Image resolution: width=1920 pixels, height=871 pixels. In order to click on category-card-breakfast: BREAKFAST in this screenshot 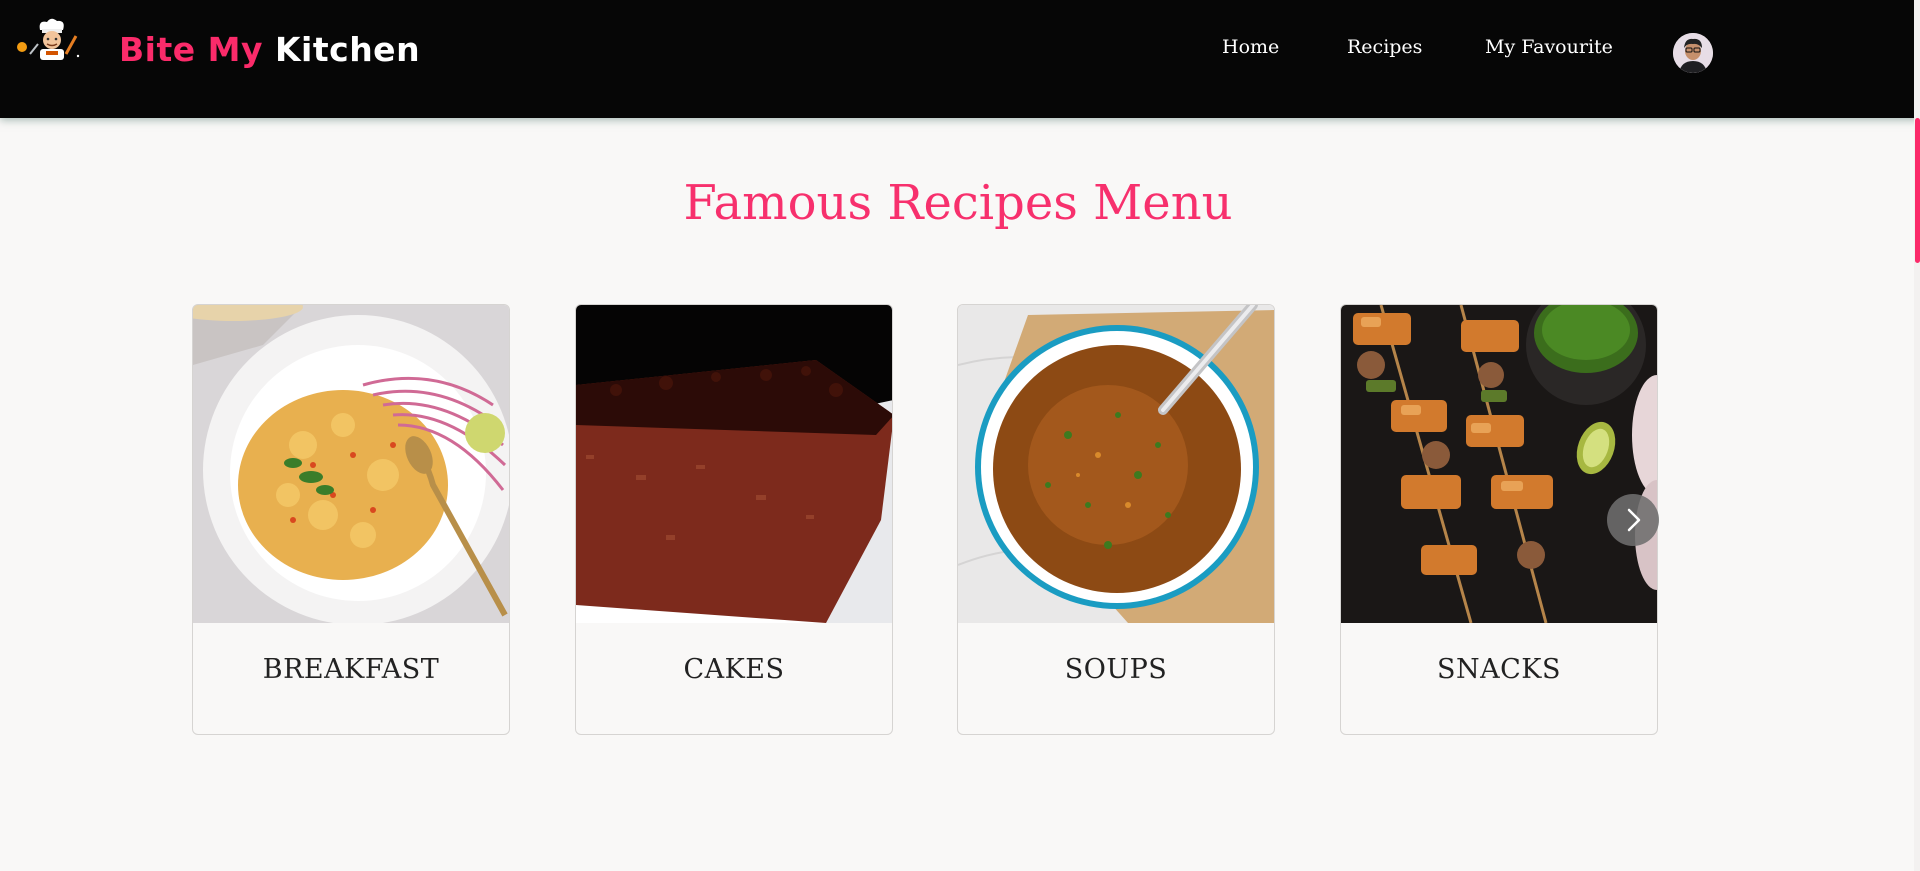, I will do `click(351, 519)`.